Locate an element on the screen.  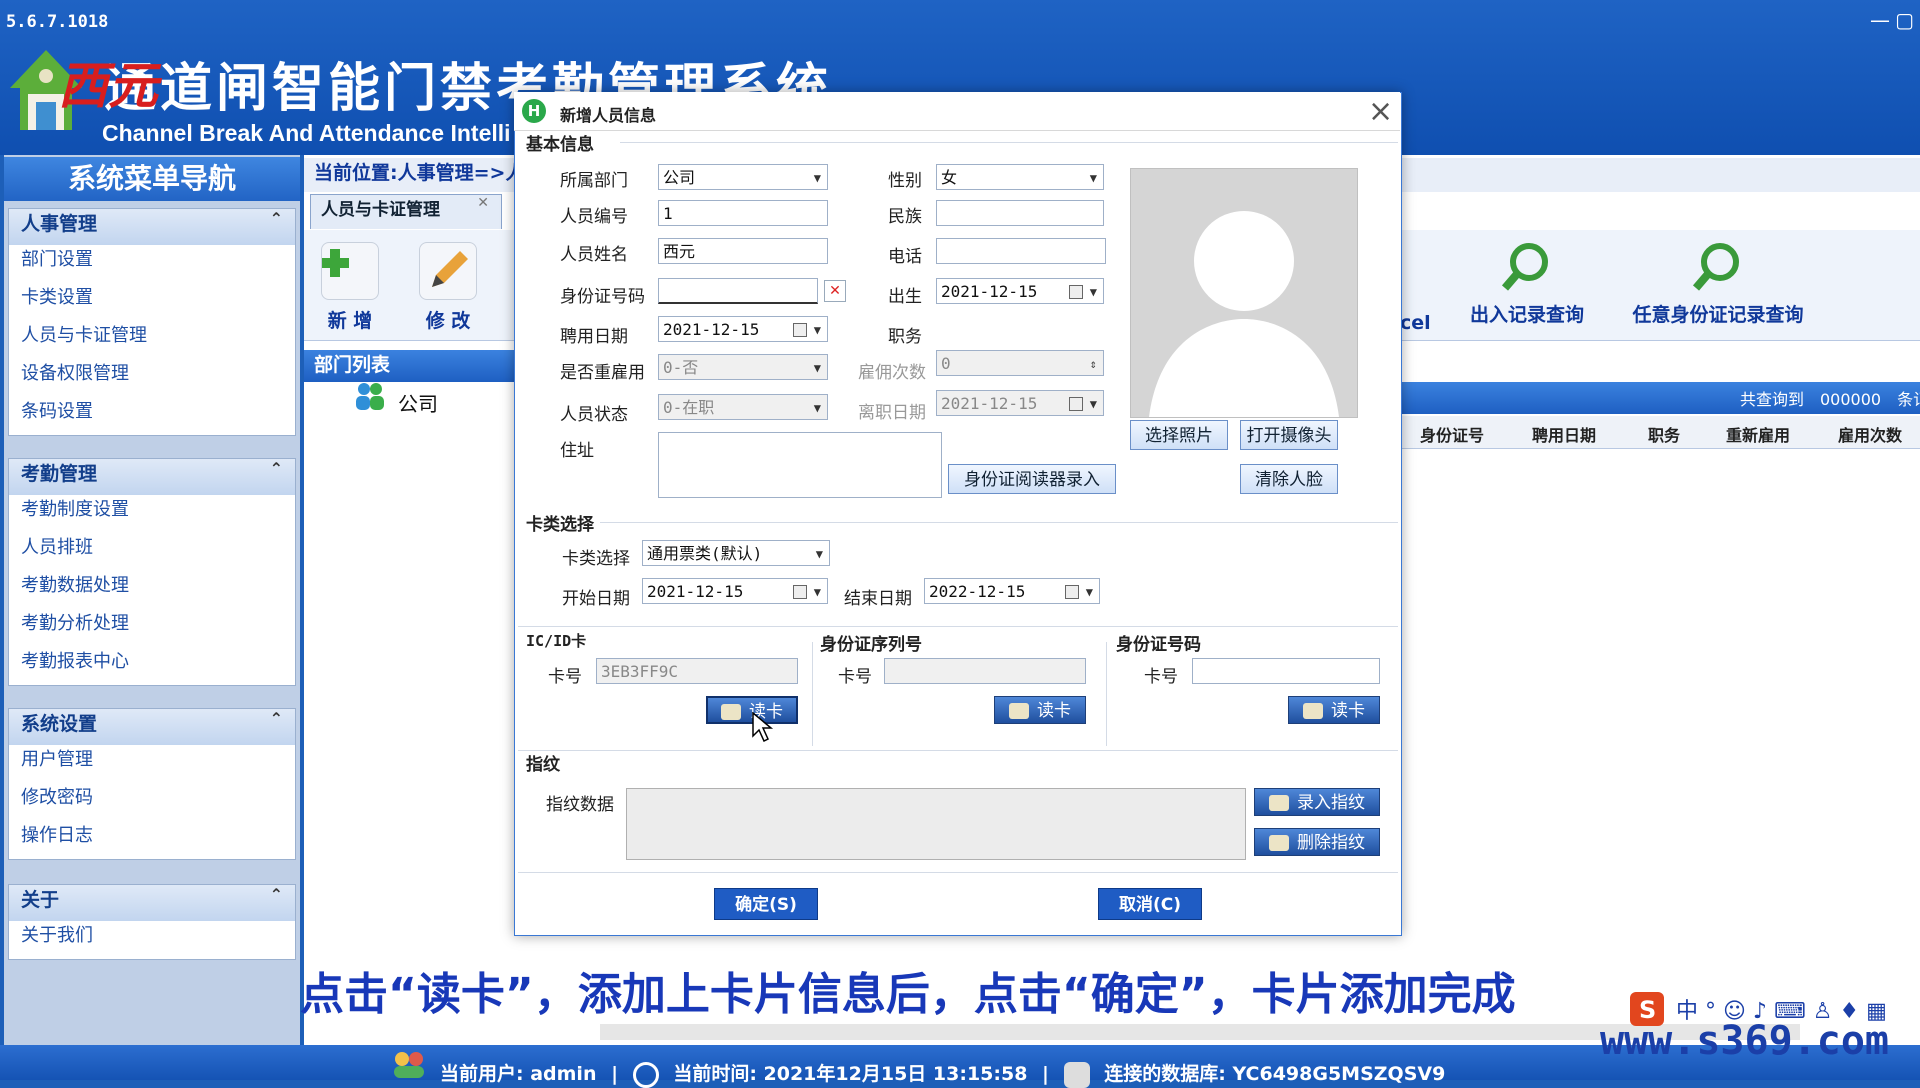
sidebar-item: 用户管理 is located at coordinates (152, 764).